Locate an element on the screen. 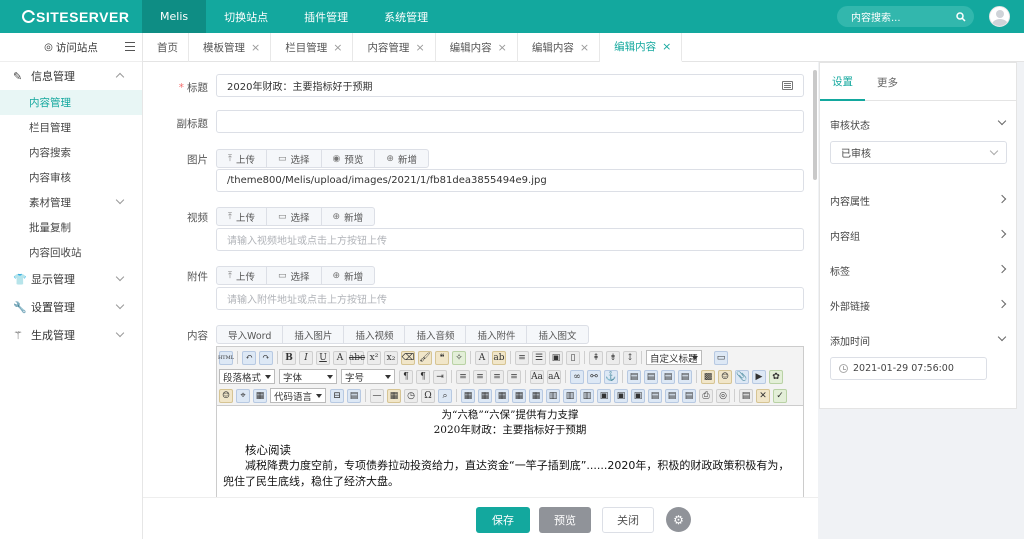 The image size is (1024, 539). video-select-button: ▭ 选择 is located at coordinates (294, 216).